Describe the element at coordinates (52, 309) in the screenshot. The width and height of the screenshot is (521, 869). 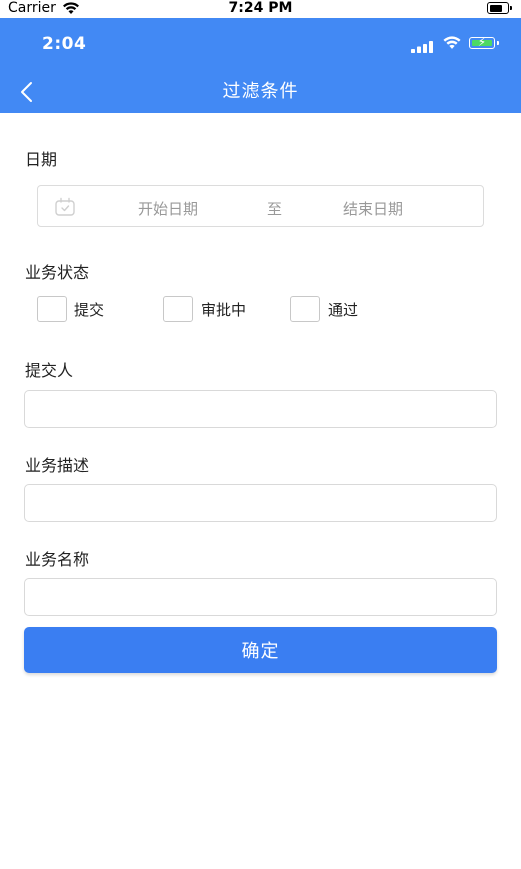
I see `status-checkbox-submitted` at that location.